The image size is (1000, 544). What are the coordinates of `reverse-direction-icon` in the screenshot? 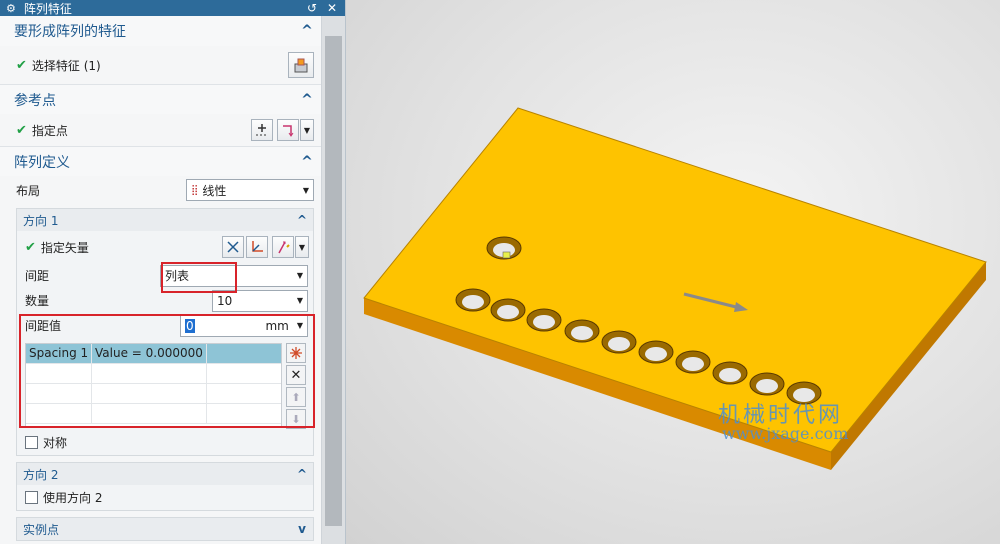 It's located at (233, 247).